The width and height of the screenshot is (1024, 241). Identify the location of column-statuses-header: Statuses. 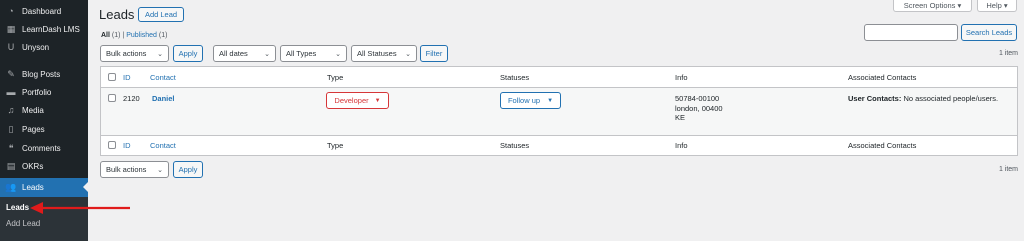
(515, 77).